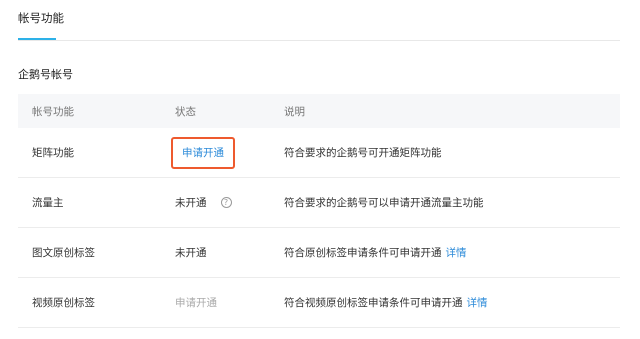 The height and width of the screenshot is (339, 640). I want to click on feature-description: 符合要求的企鹅号可以申请开通流量主功能, so click(384, 203).